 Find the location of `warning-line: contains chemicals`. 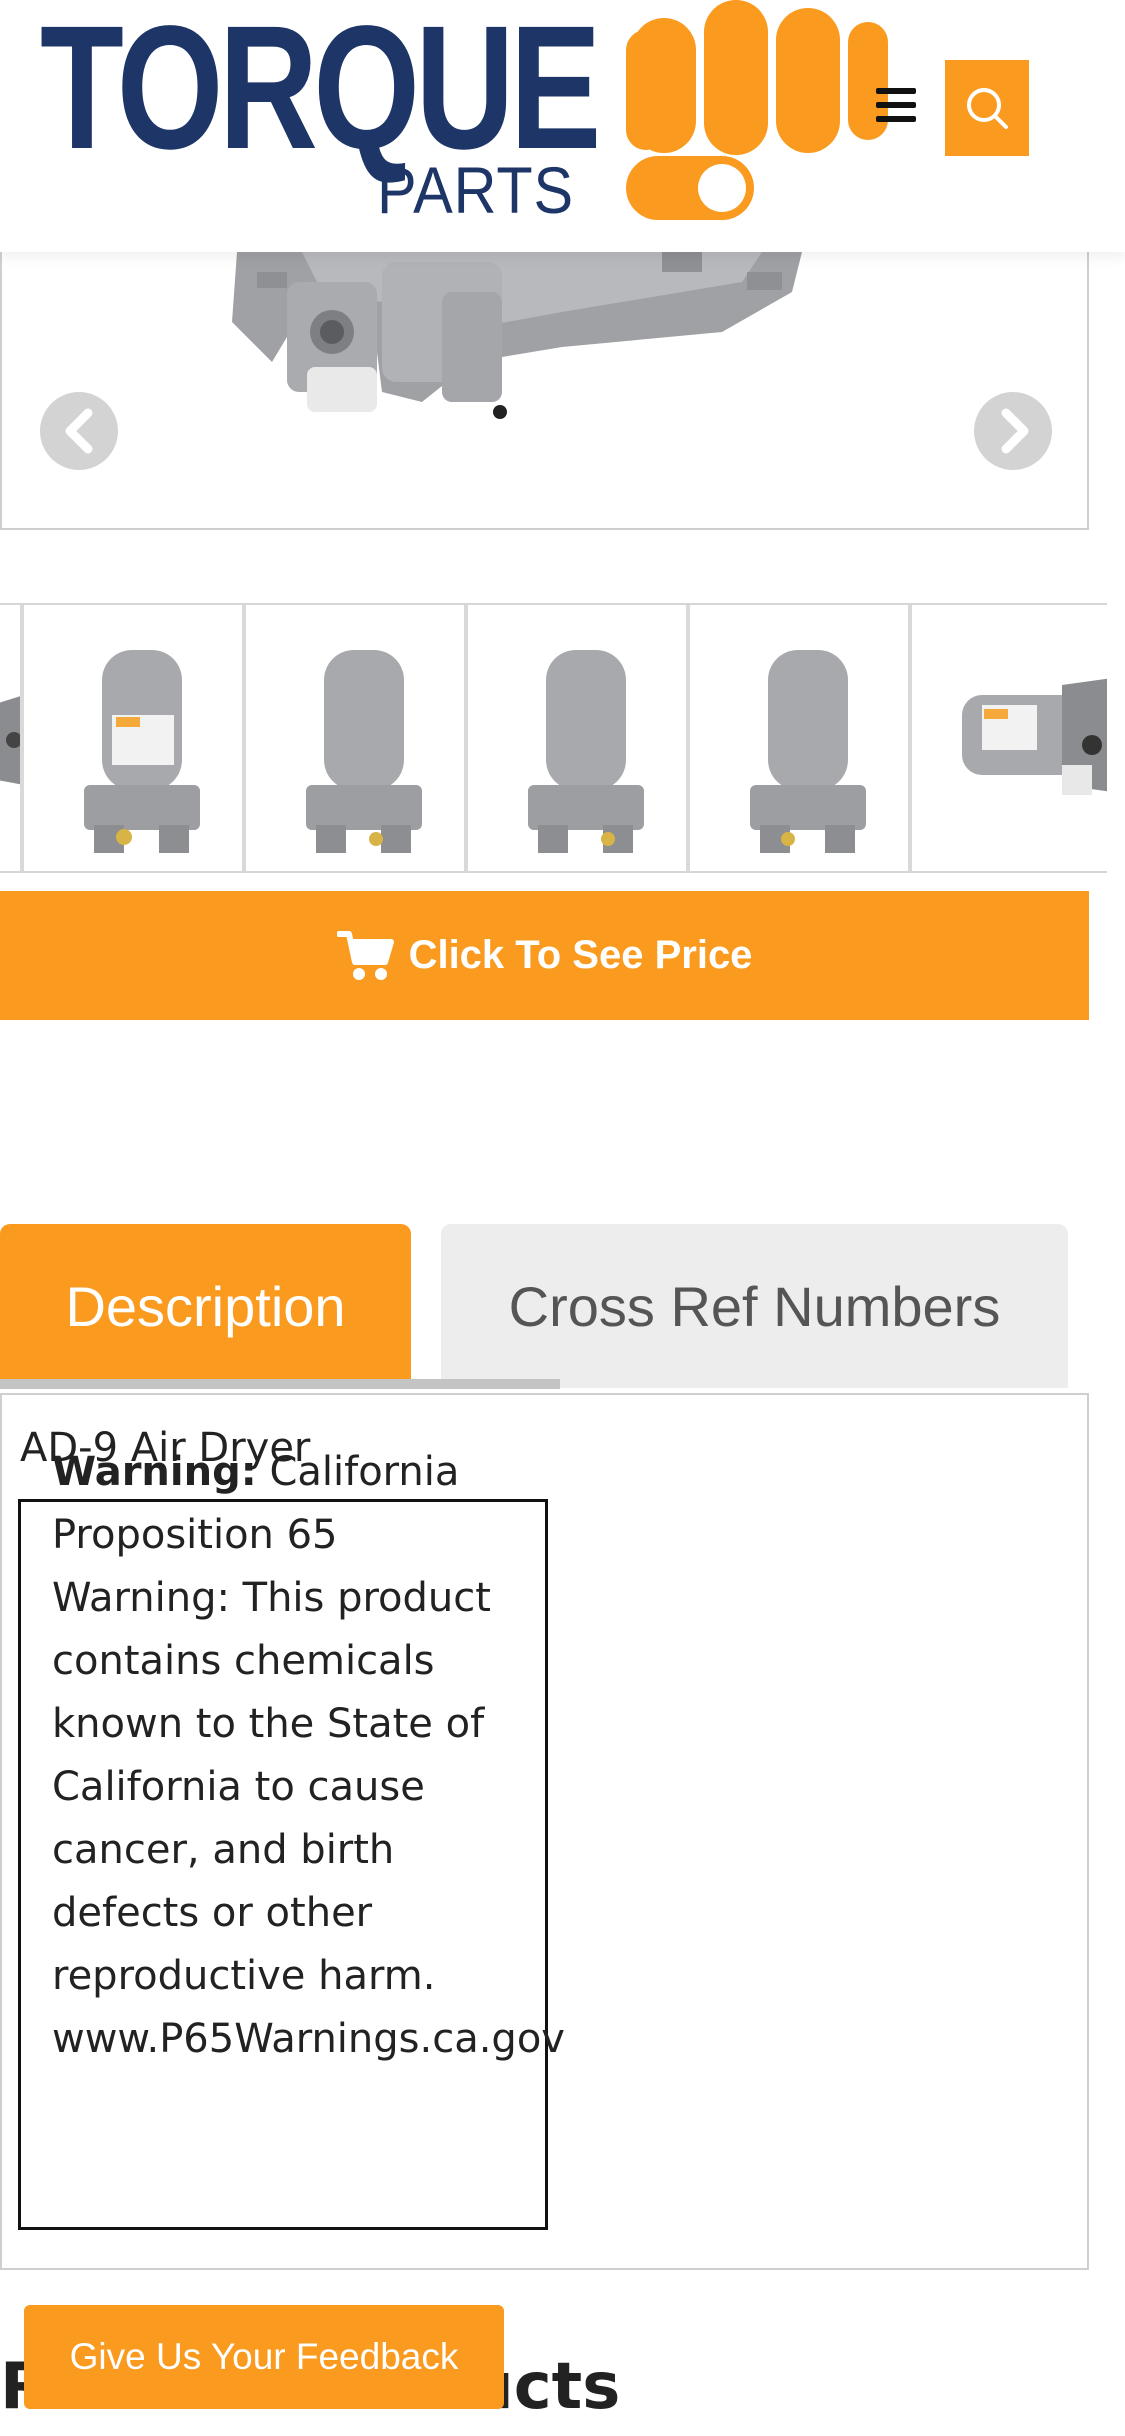

warning-line: contains chemicals is located at coordinates (243, 1661).